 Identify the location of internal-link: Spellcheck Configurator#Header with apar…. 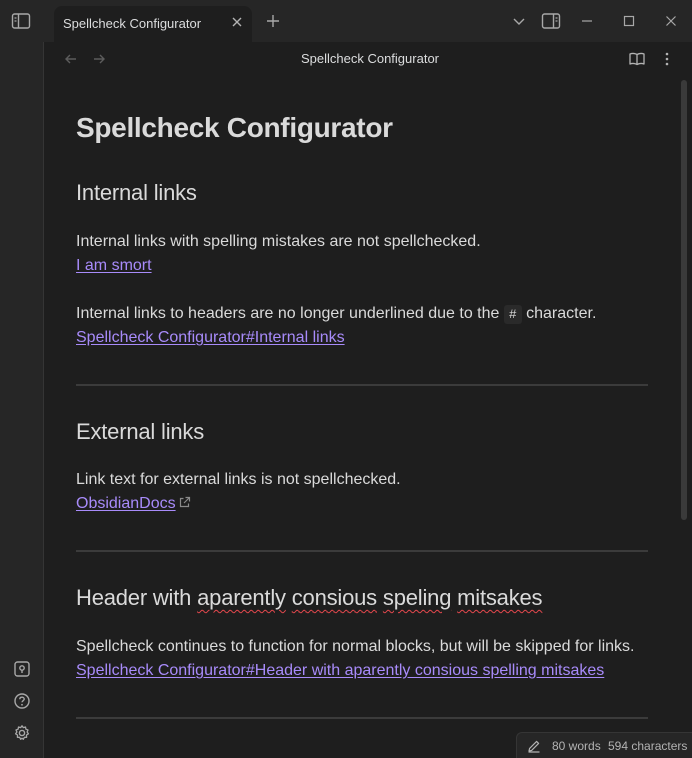
(340, 670).